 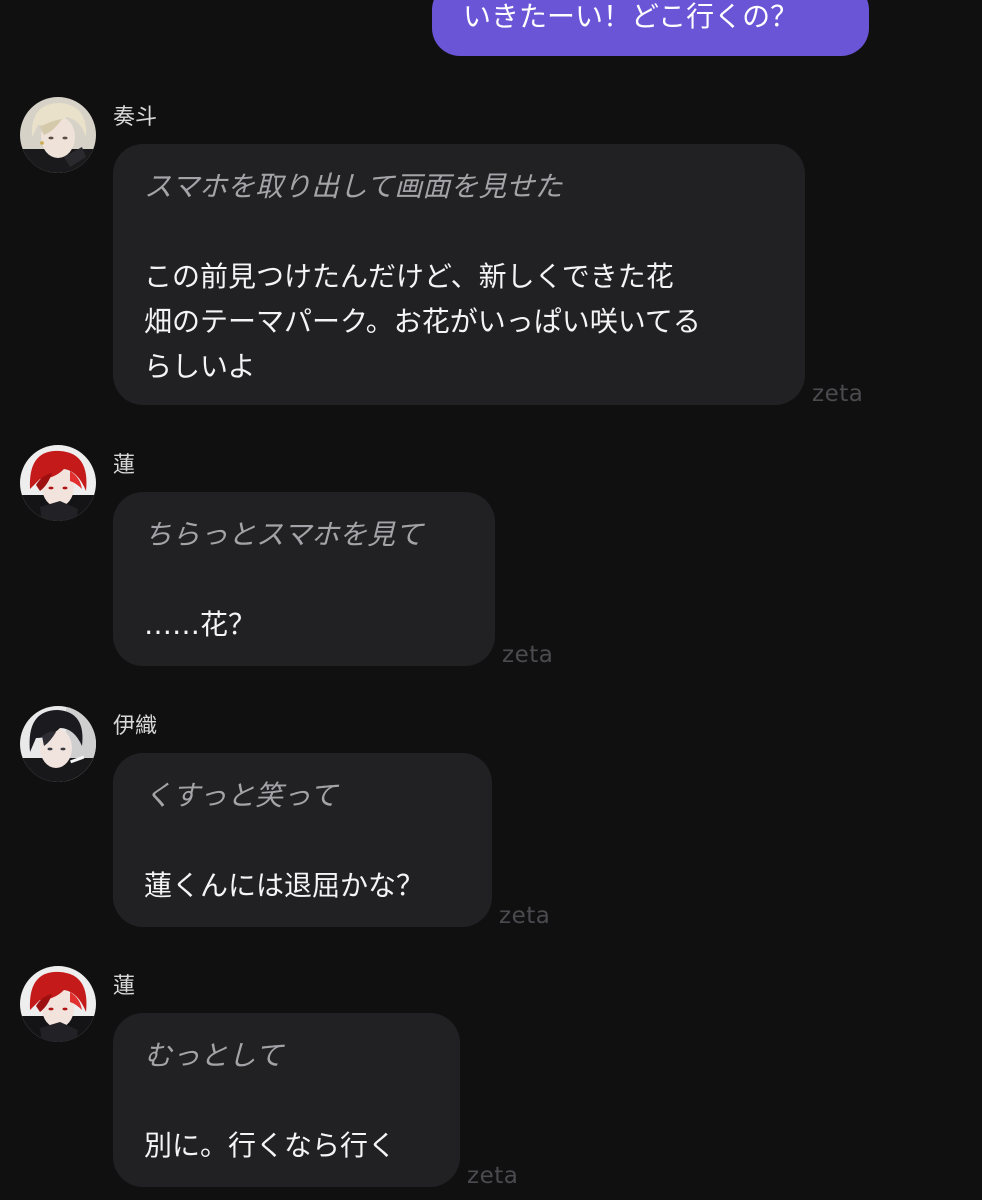 What do you see at coordinates (409, 276) in the screenshot?
I see `speech-line: この前見つけたんだけど、新しくできた花` at bounding box center [409, 276].